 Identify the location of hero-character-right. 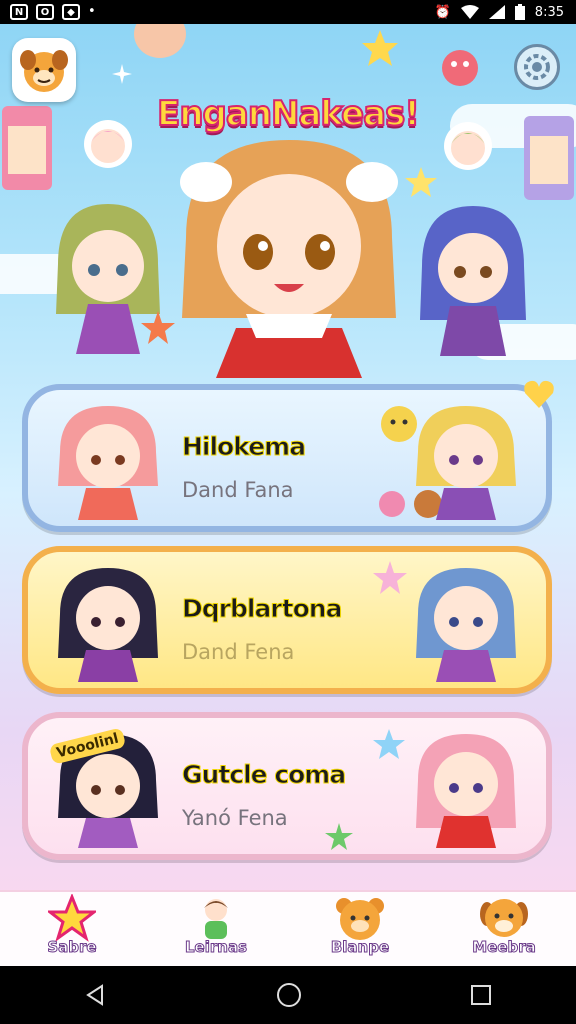
(473, 281).